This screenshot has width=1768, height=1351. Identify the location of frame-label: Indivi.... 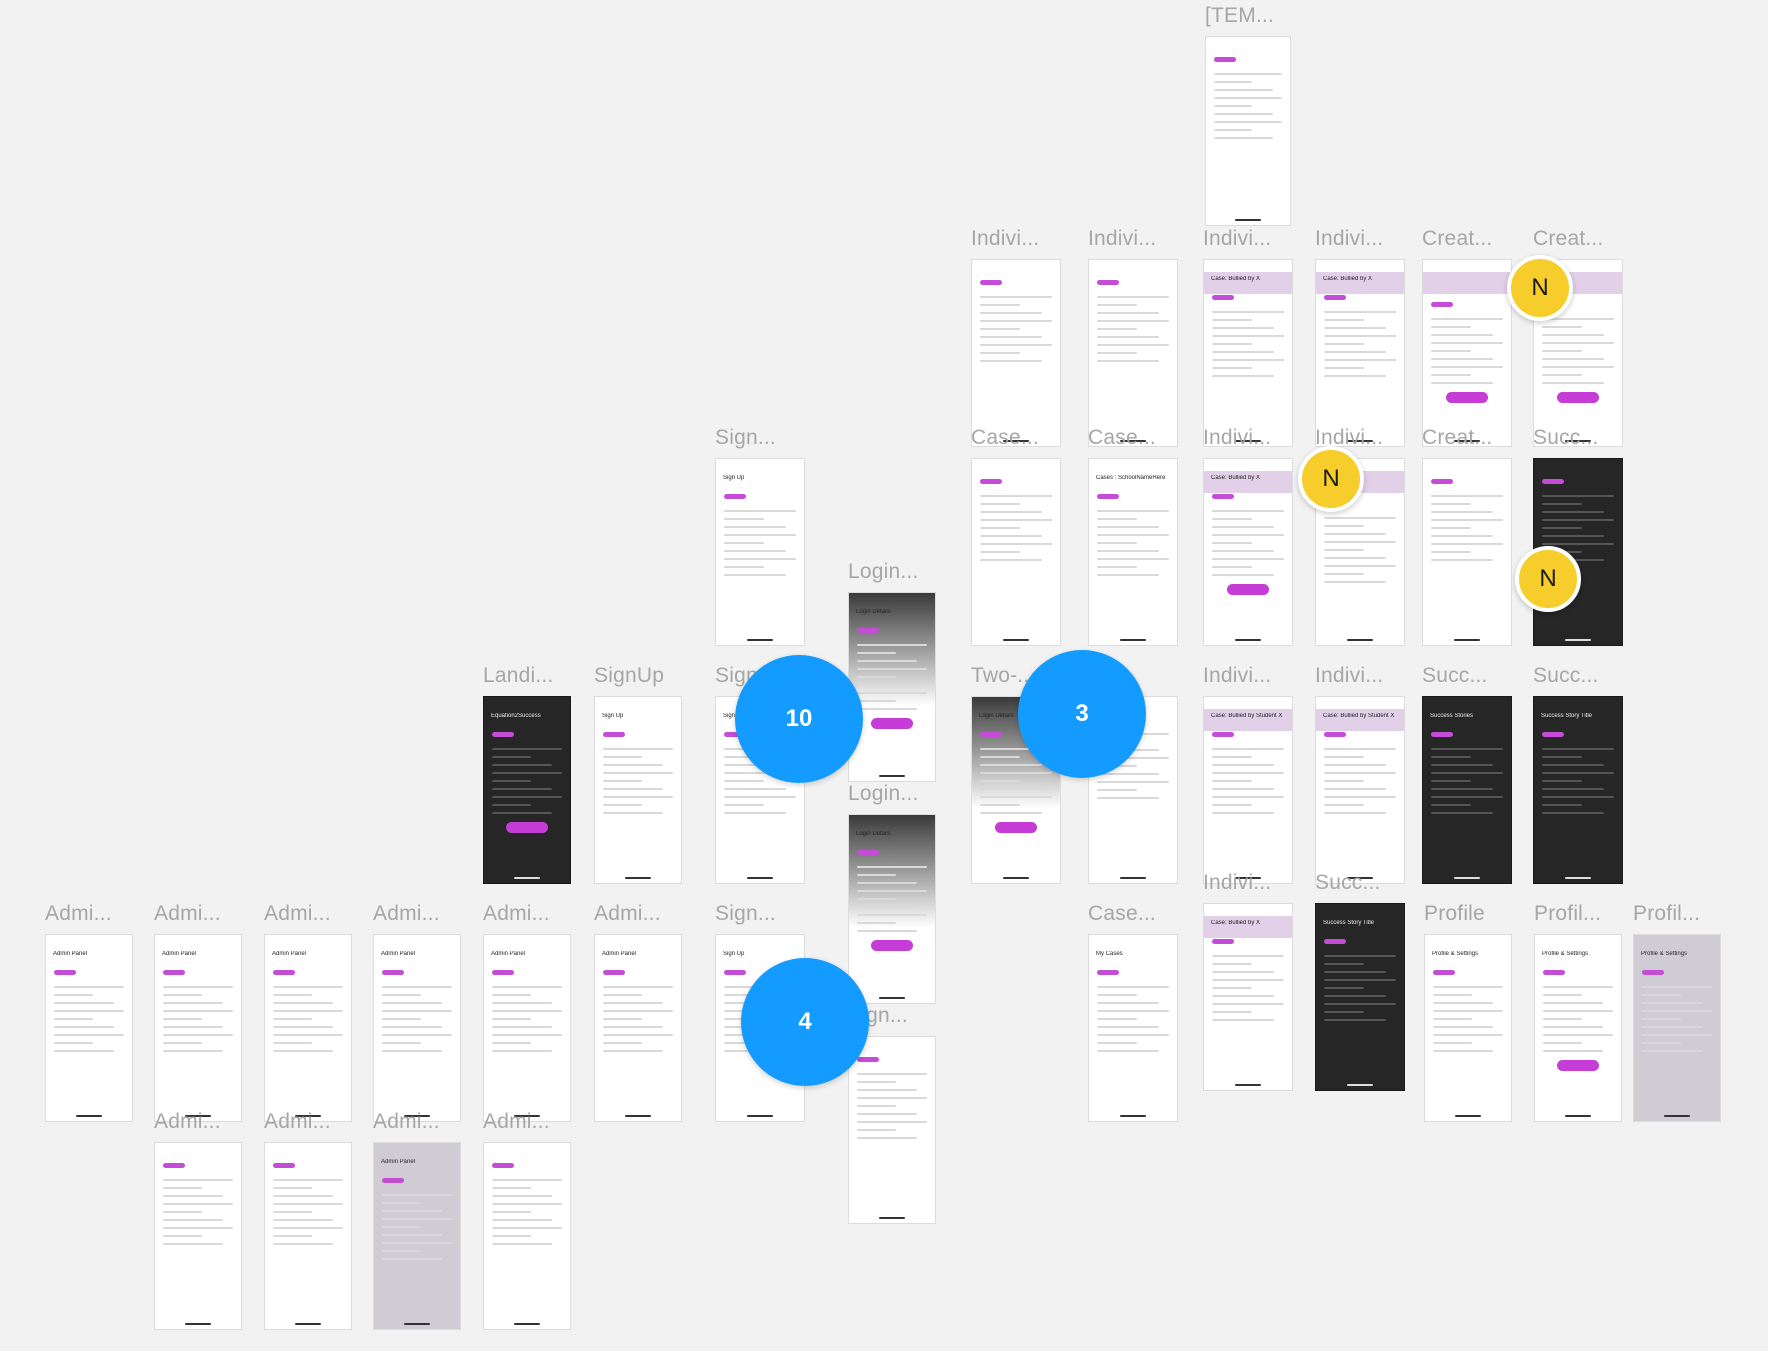
(1237, 239).